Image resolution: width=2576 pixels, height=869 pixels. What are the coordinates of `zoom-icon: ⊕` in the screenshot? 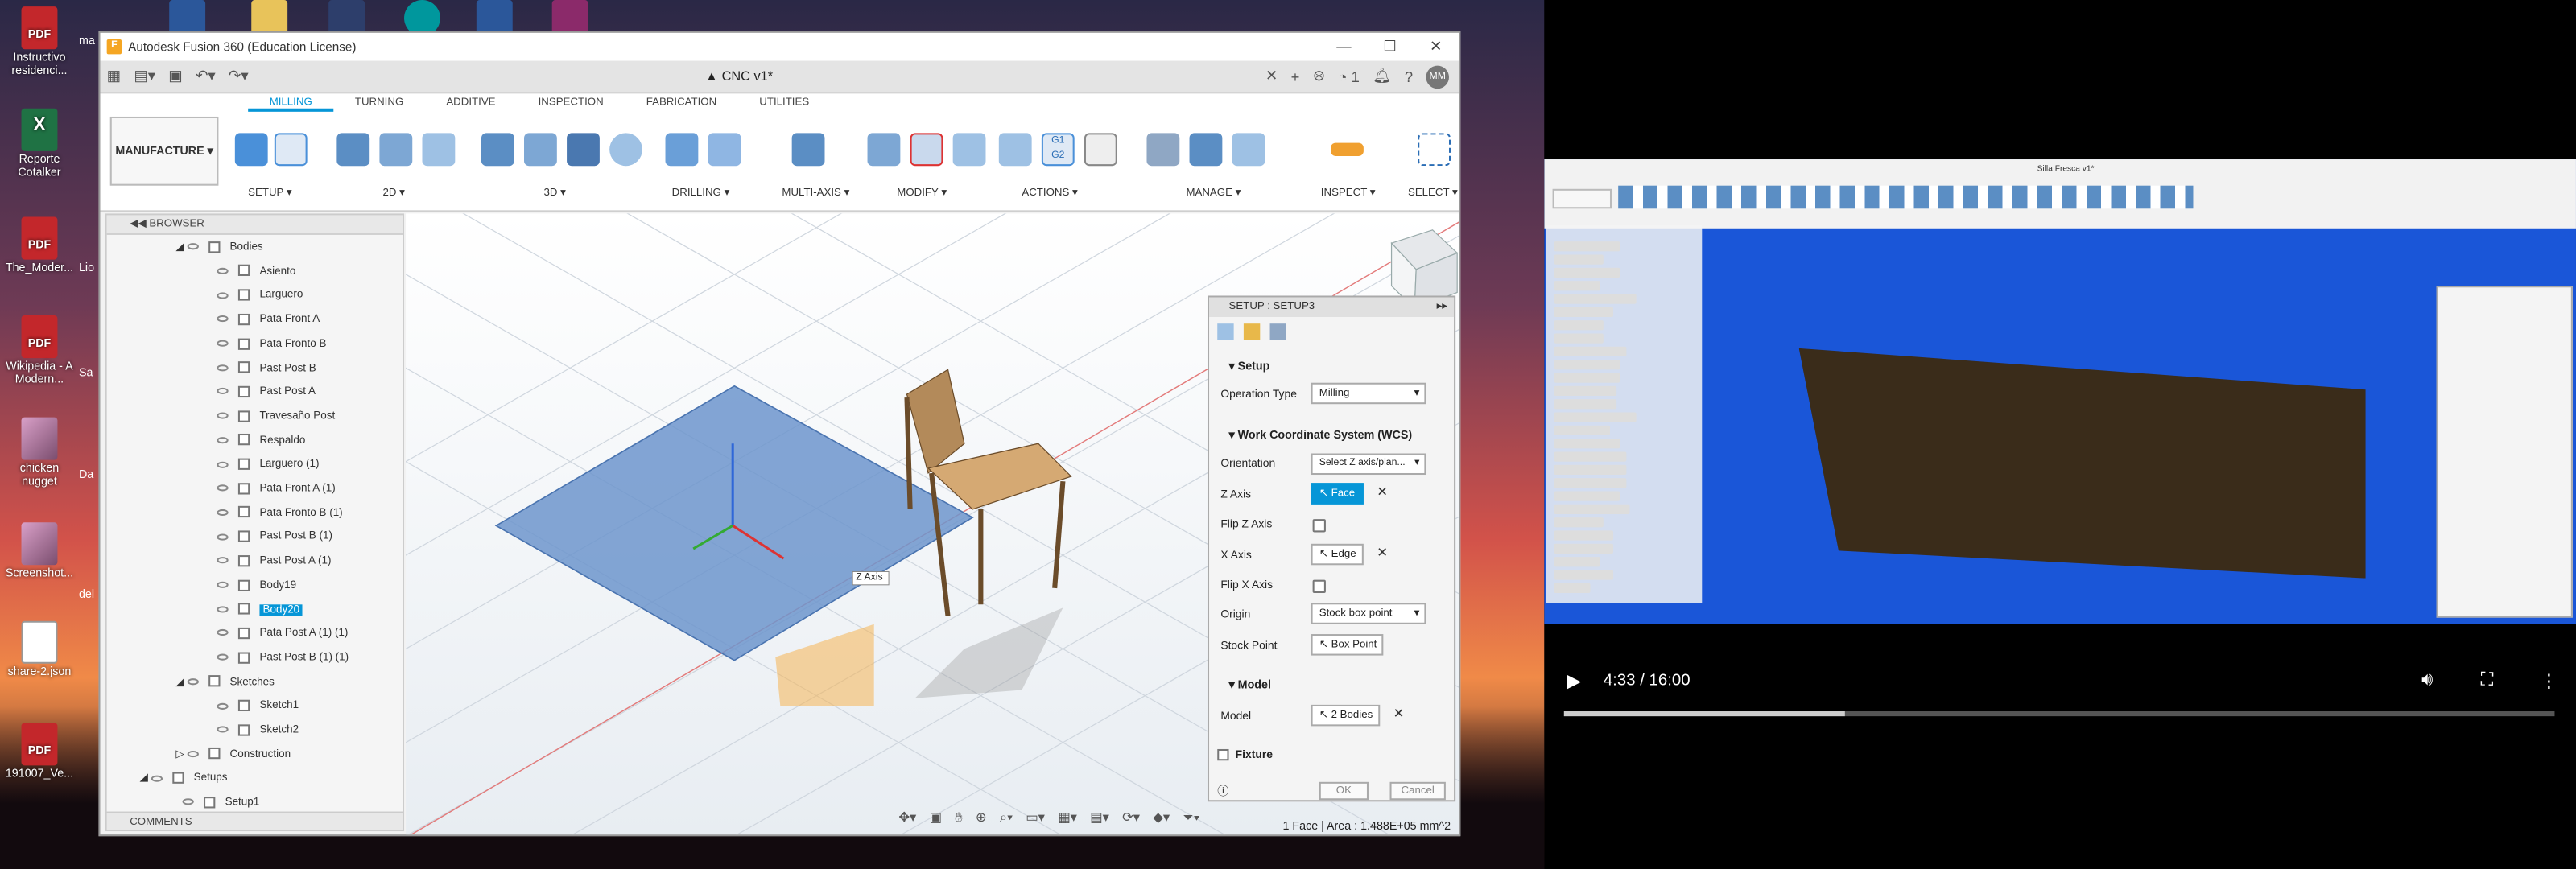 It's located at (981, 822).